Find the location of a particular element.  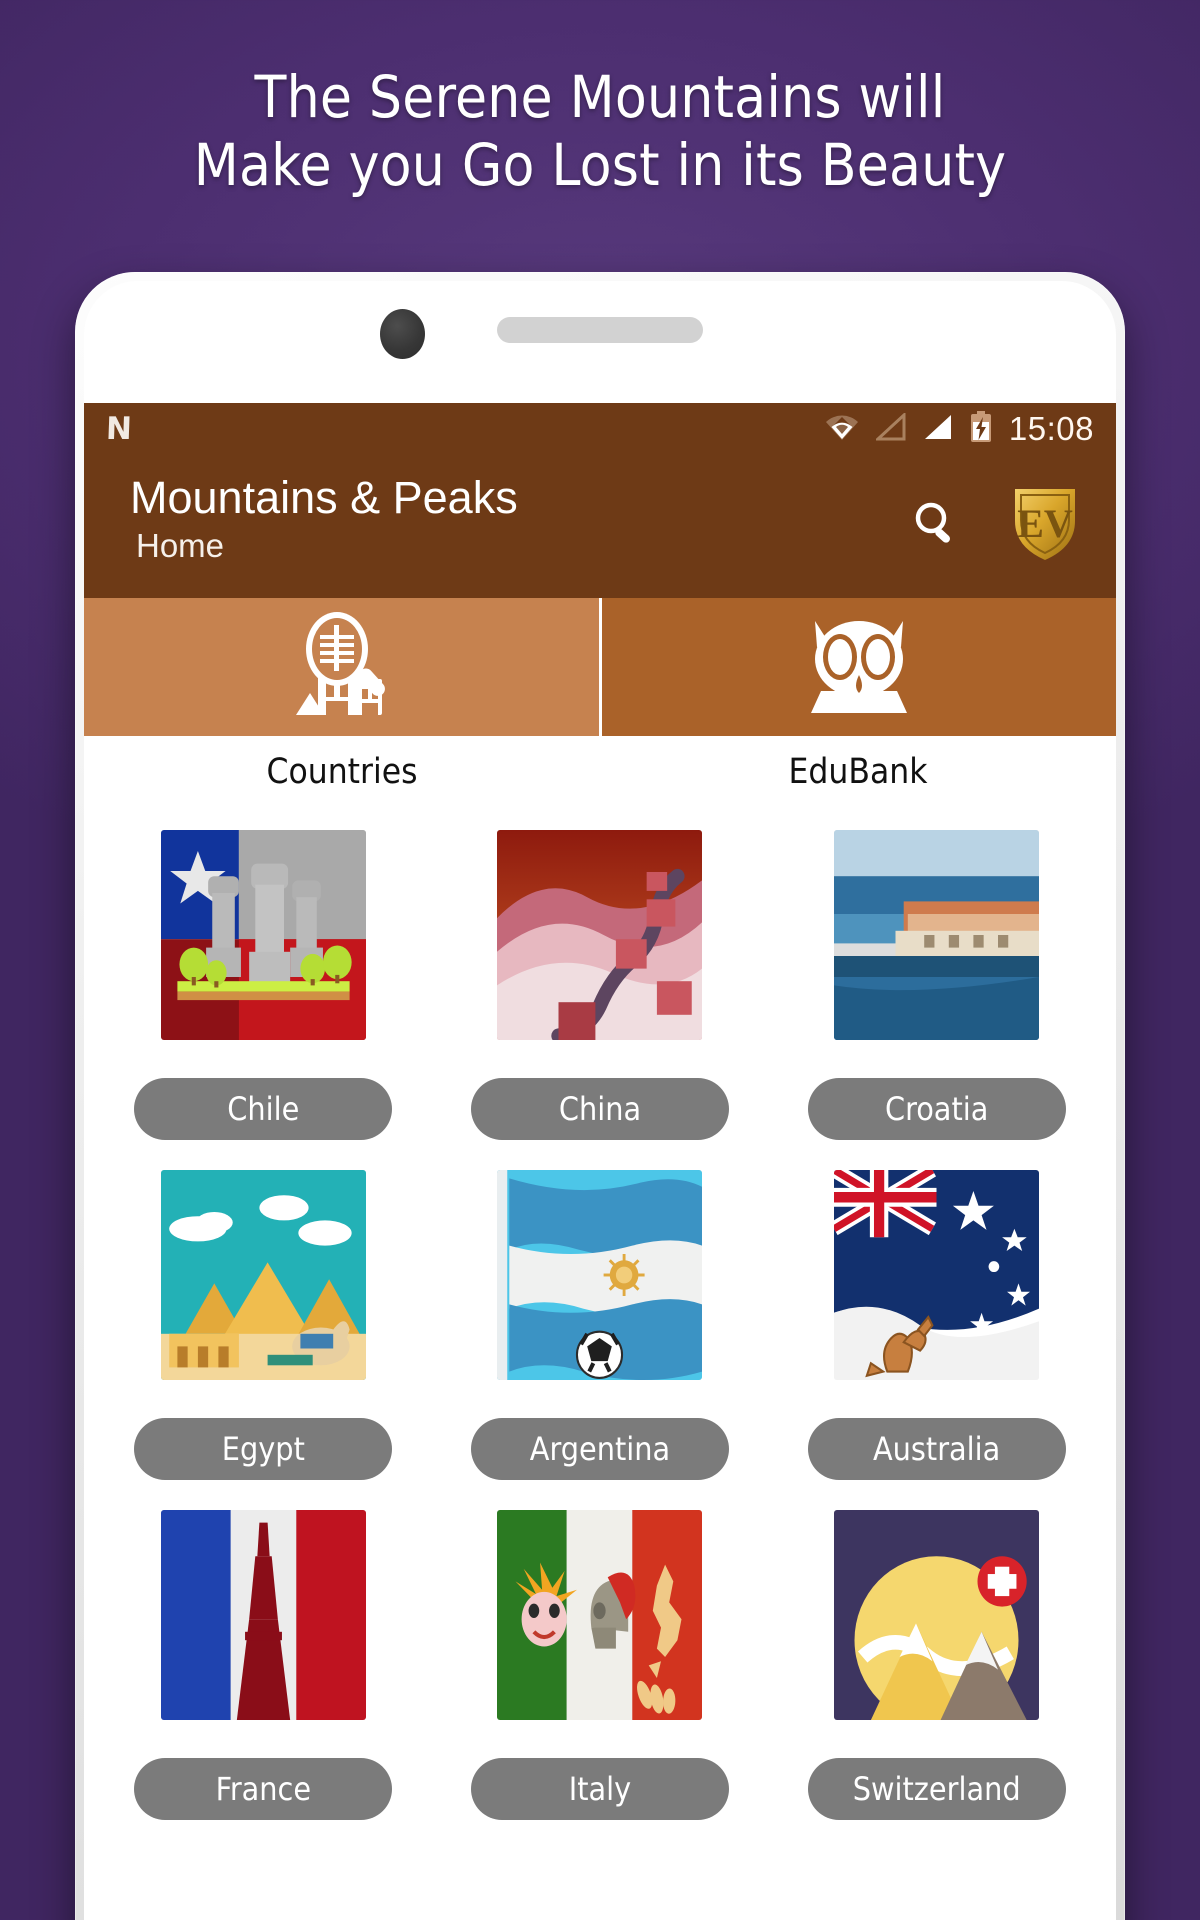

country-card: Australia is located at coordinates (936, 1325).